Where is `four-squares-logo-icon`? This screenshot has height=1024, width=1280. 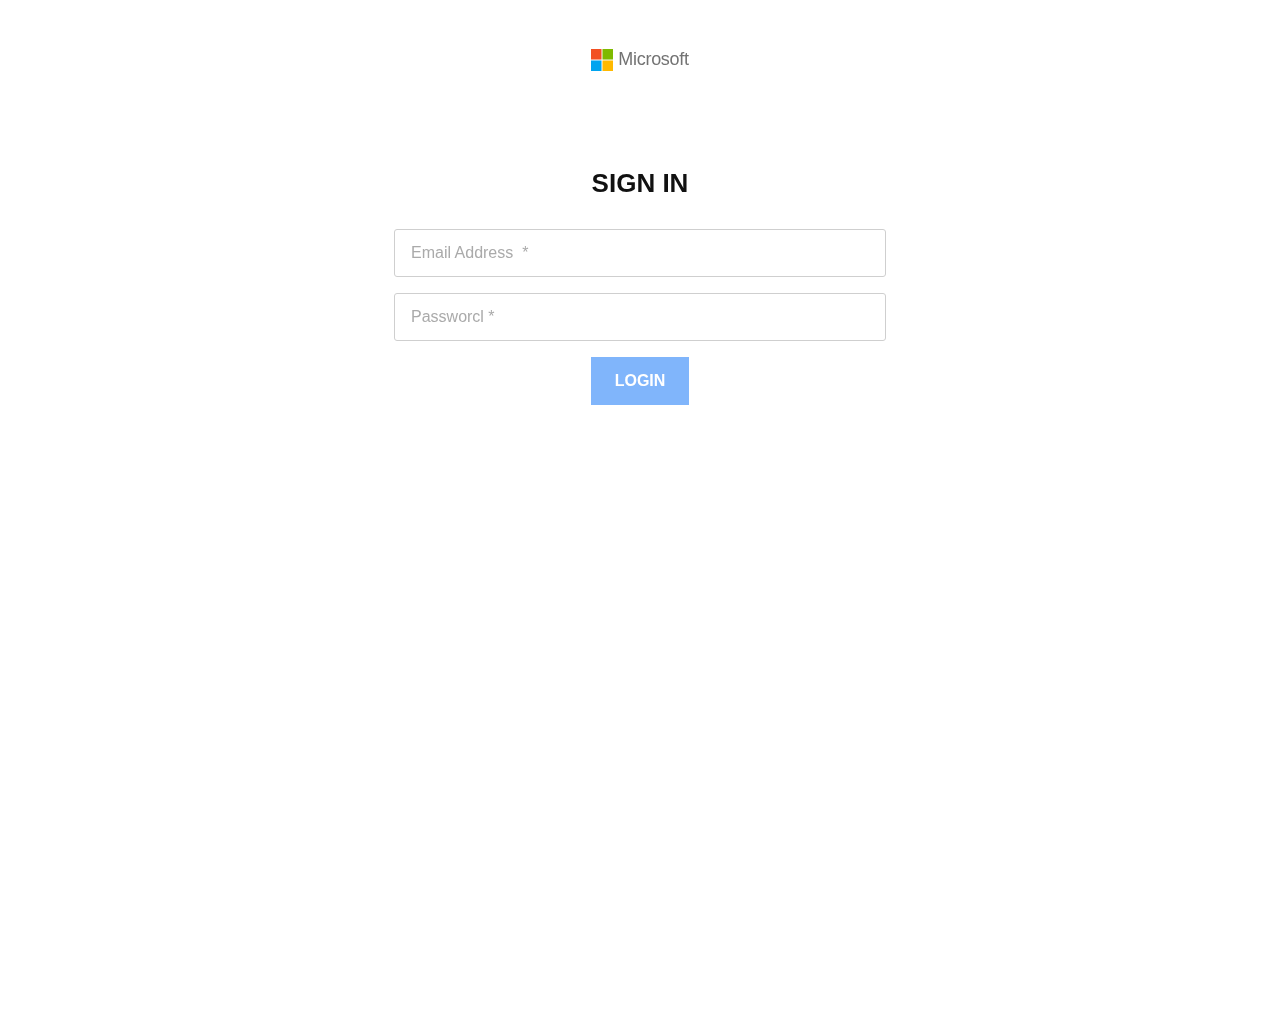
four-squares-logo-icon is located at coordinates (602, 59).